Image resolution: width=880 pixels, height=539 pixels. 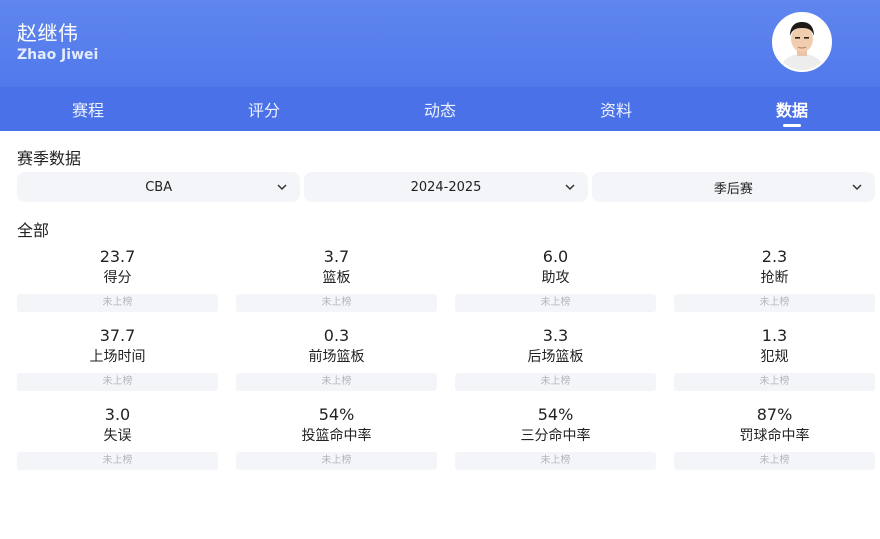 What do you see at coordinates (792, 109) in the screenshot?
I see `tab-stats: 数据` at bounding box center [792, 109].